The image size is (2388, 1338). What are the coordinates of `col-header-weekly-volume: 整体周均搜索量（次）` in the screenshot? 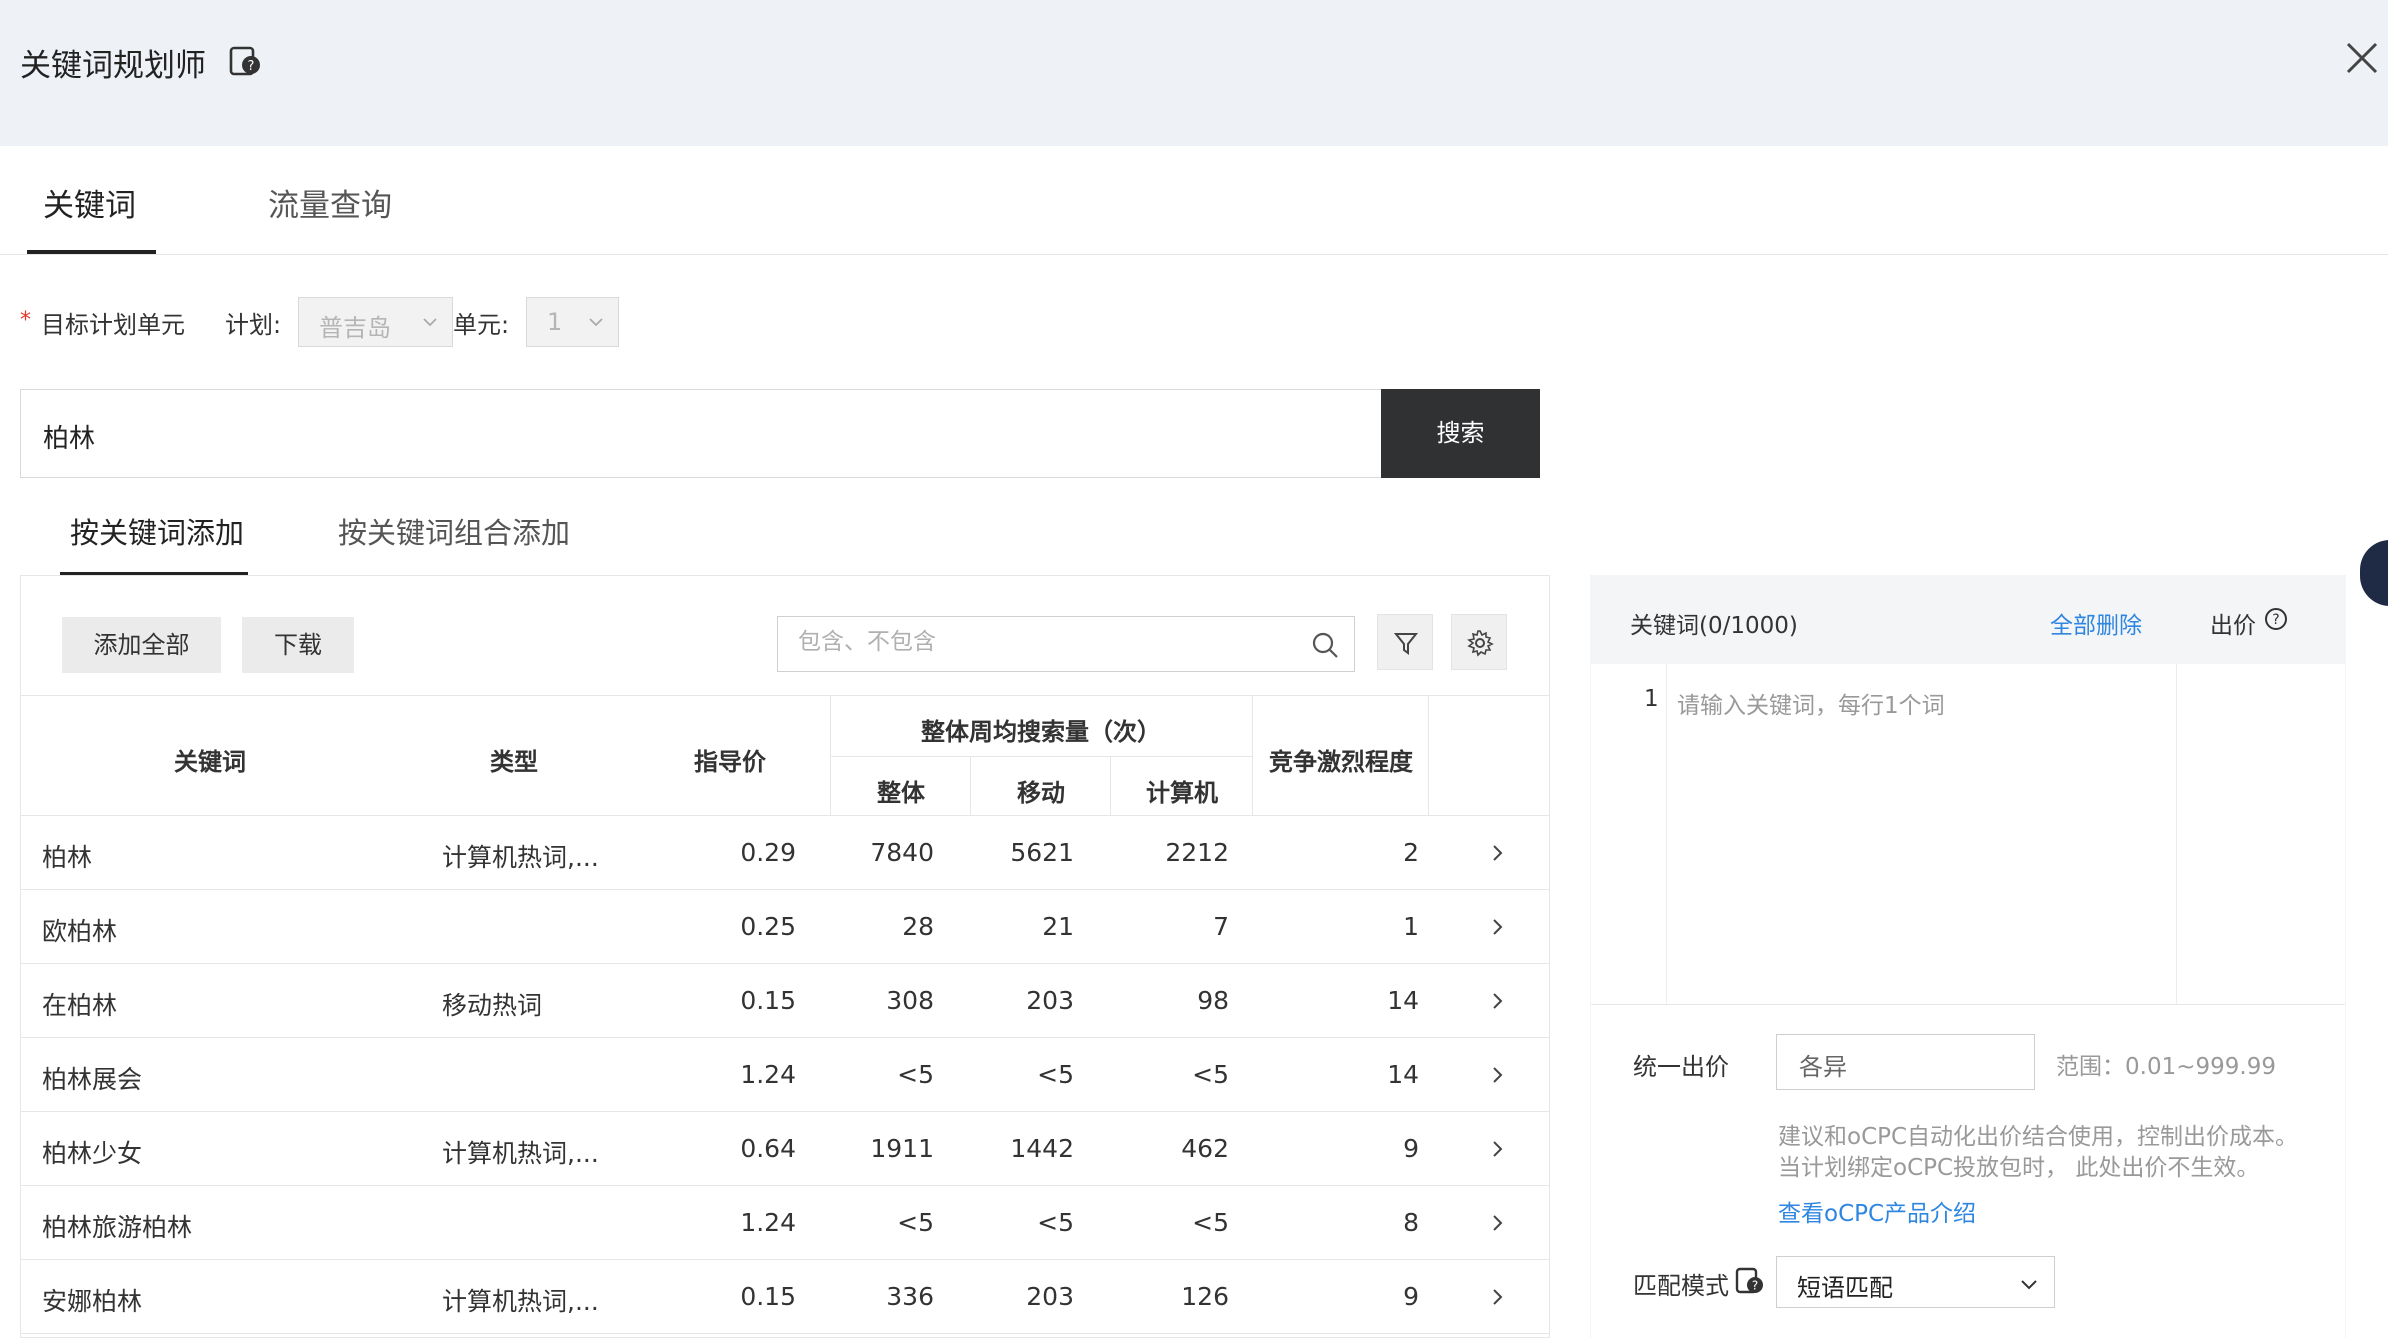 It's located at (1041, 732).